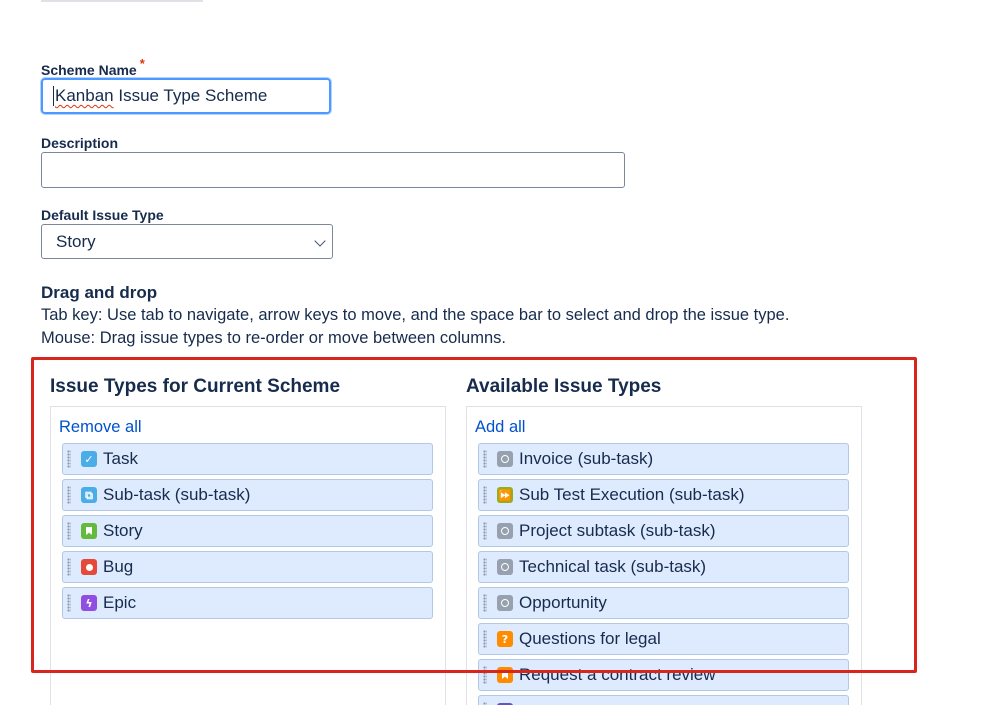 Image resolution: width=998 pixels, height=705 pixels. What do you see at coordinates (80, 143) in the screenshot?
I see `description-label: Description` at bounding box center [80, 143].